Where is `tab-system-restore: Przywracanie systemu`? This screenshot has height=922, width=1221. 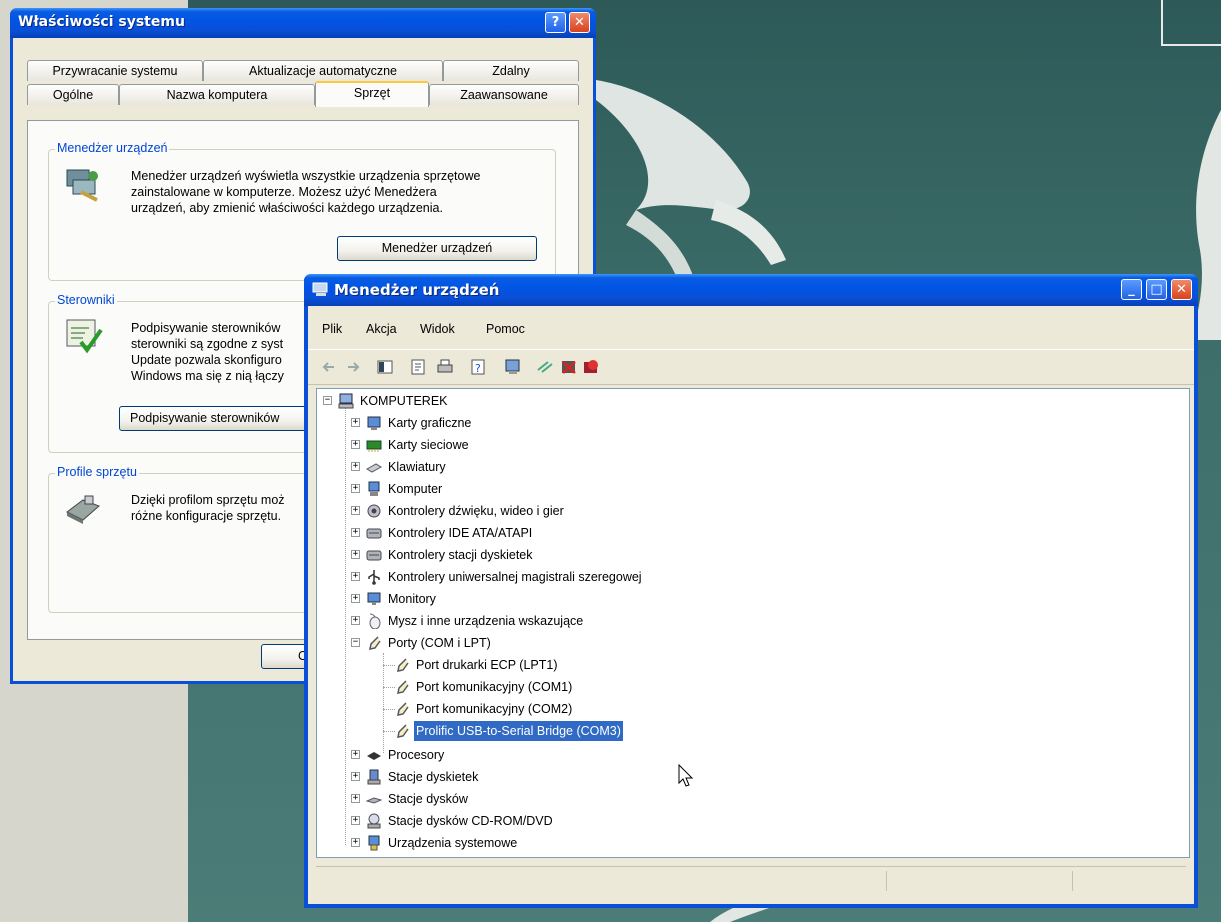
tab-system-restore: Przywracanie systemu is located at coordinates (115, 70).